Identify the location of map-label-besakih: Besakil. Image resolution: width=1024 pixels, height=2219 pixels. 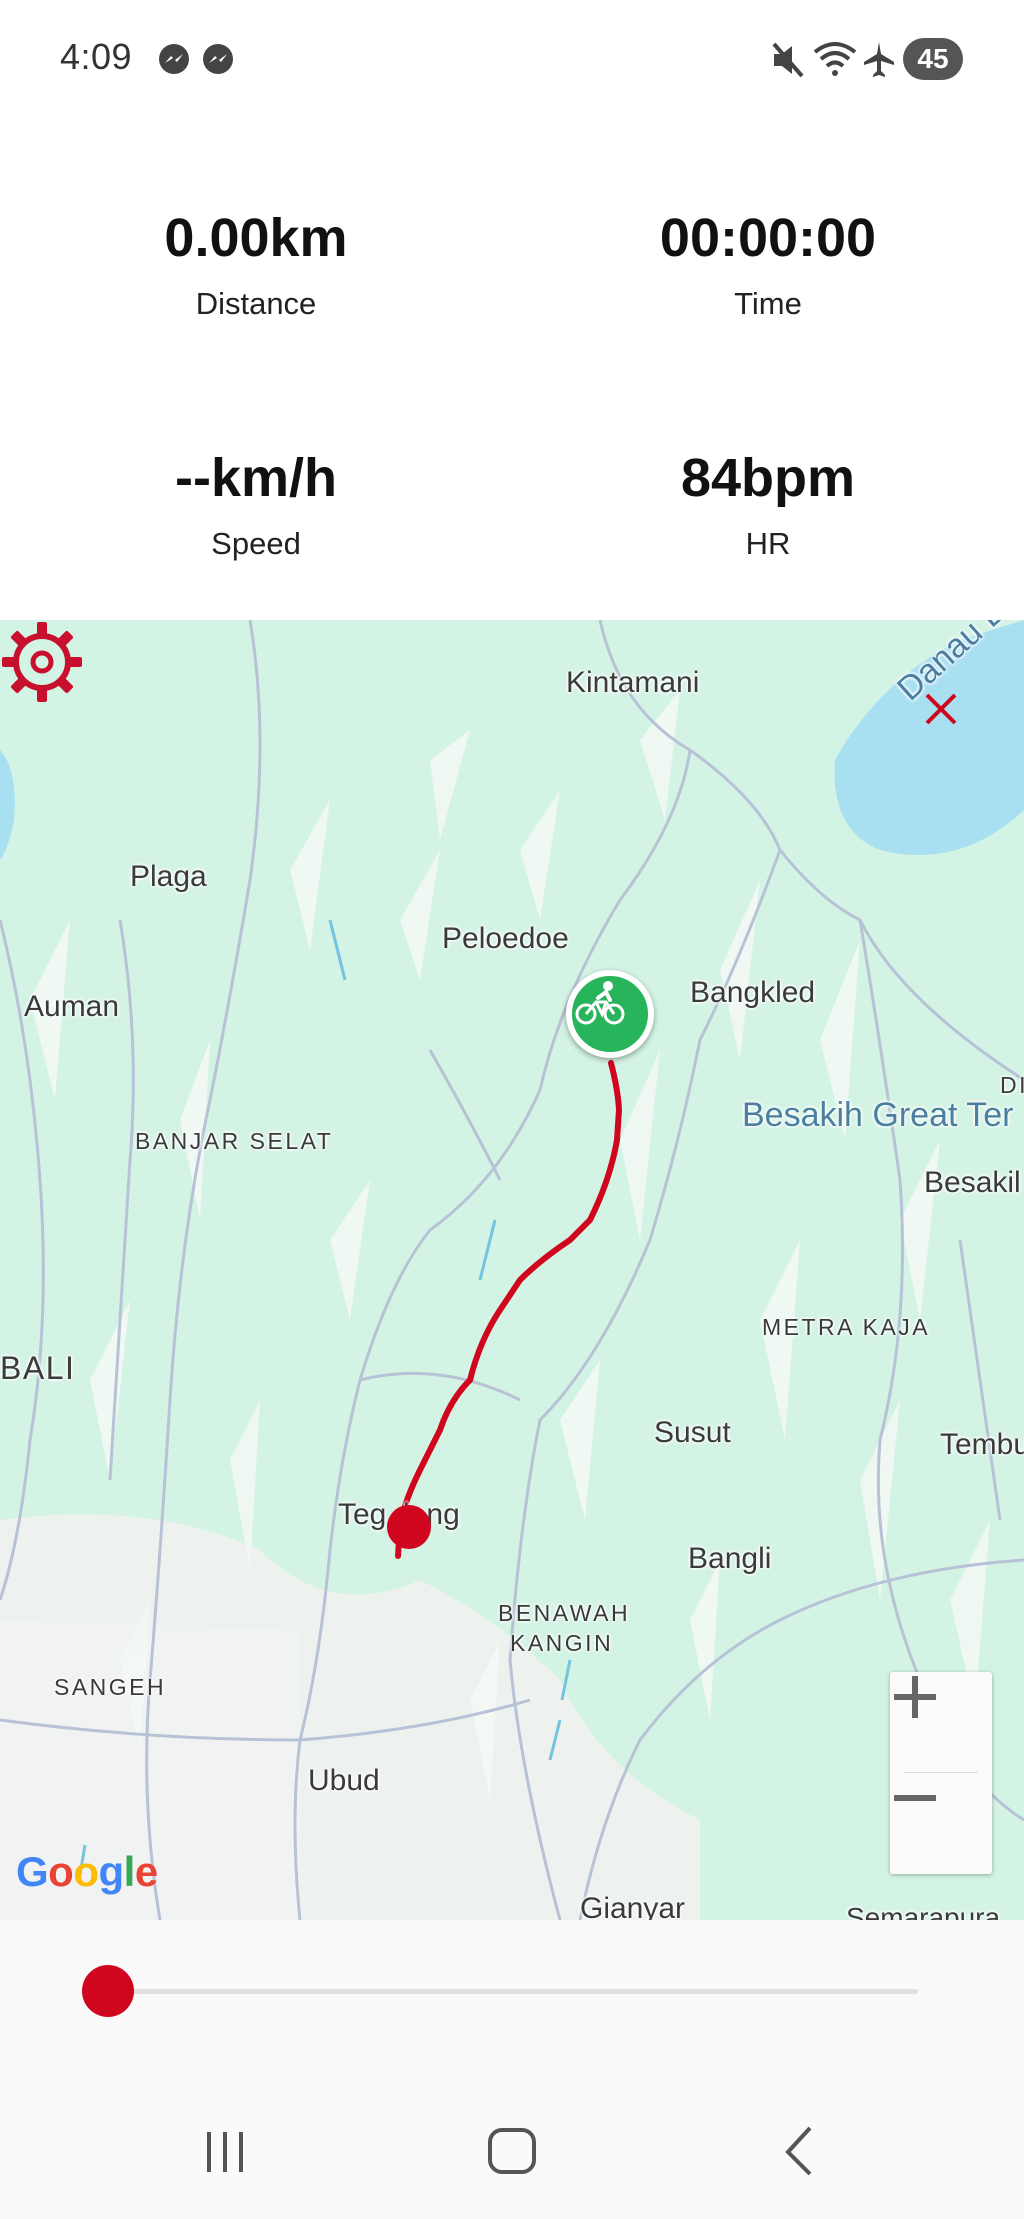
(972, 1182).